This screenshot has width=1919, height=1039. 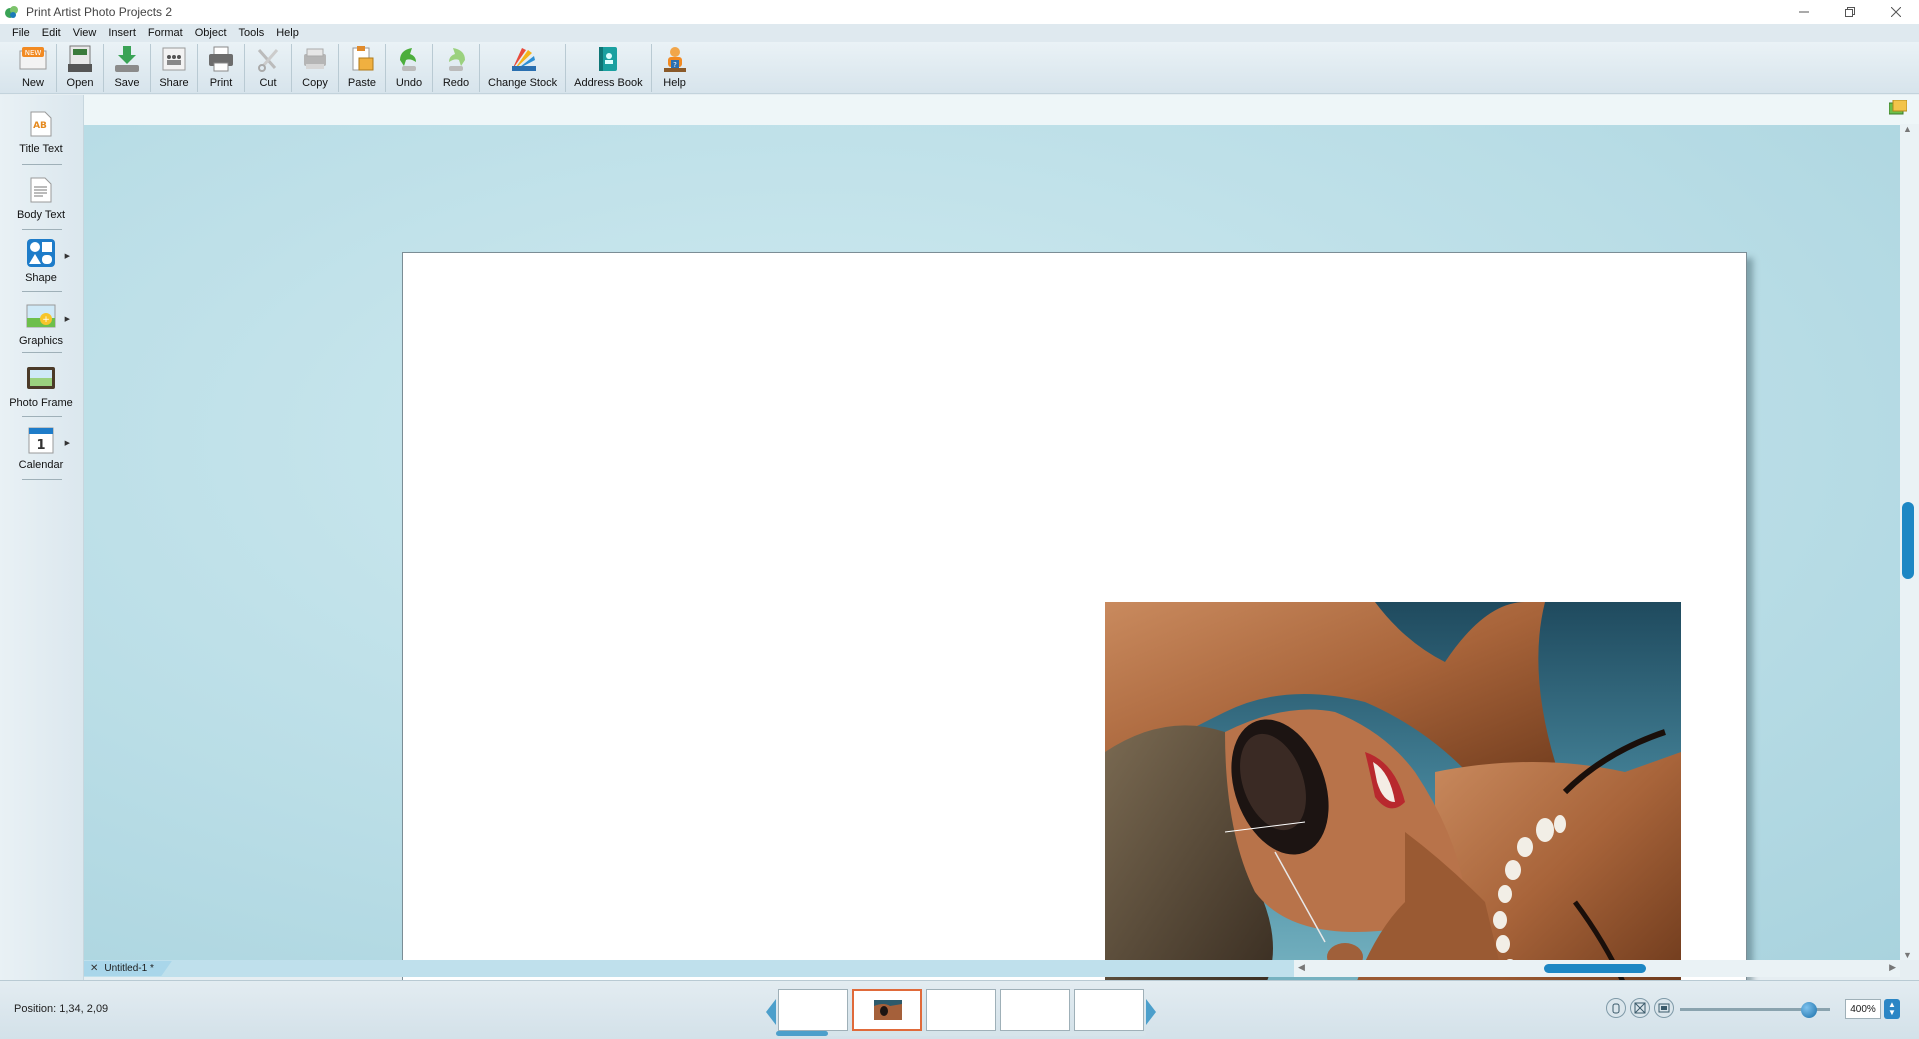 I want to click on print-label: Print, so click(x=221, y=83).